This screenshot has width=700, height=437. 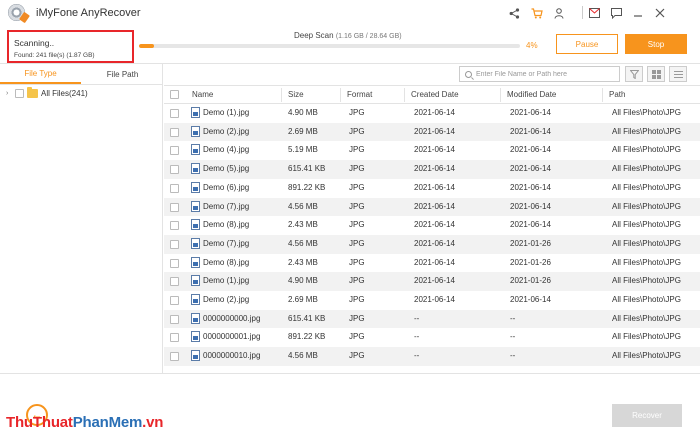 I want to click on titlebar-divider, so click(x=582, y=12).